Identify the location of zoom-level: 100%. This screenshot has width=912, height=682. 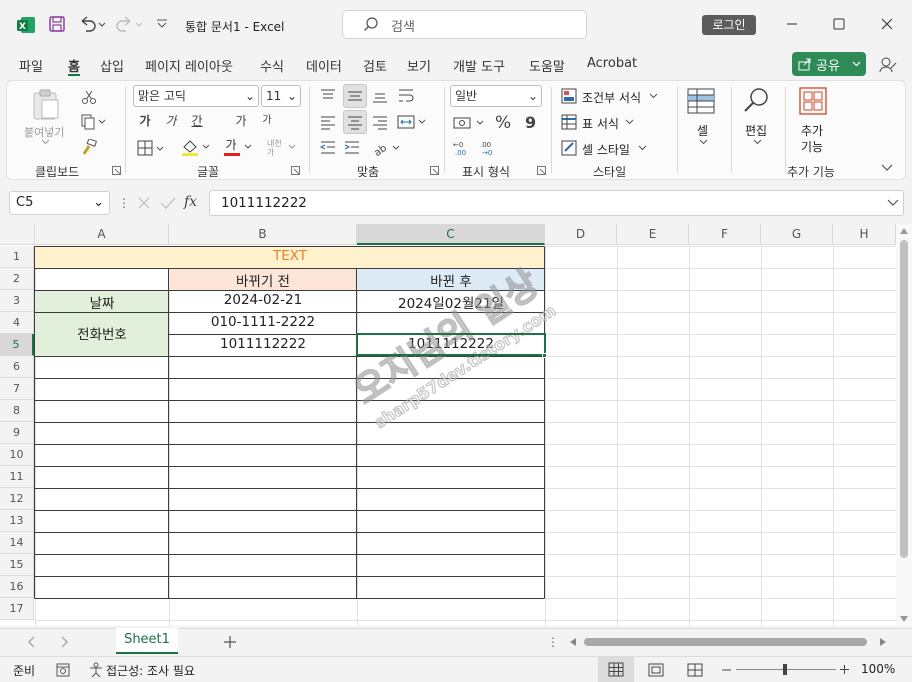
(878, 669).